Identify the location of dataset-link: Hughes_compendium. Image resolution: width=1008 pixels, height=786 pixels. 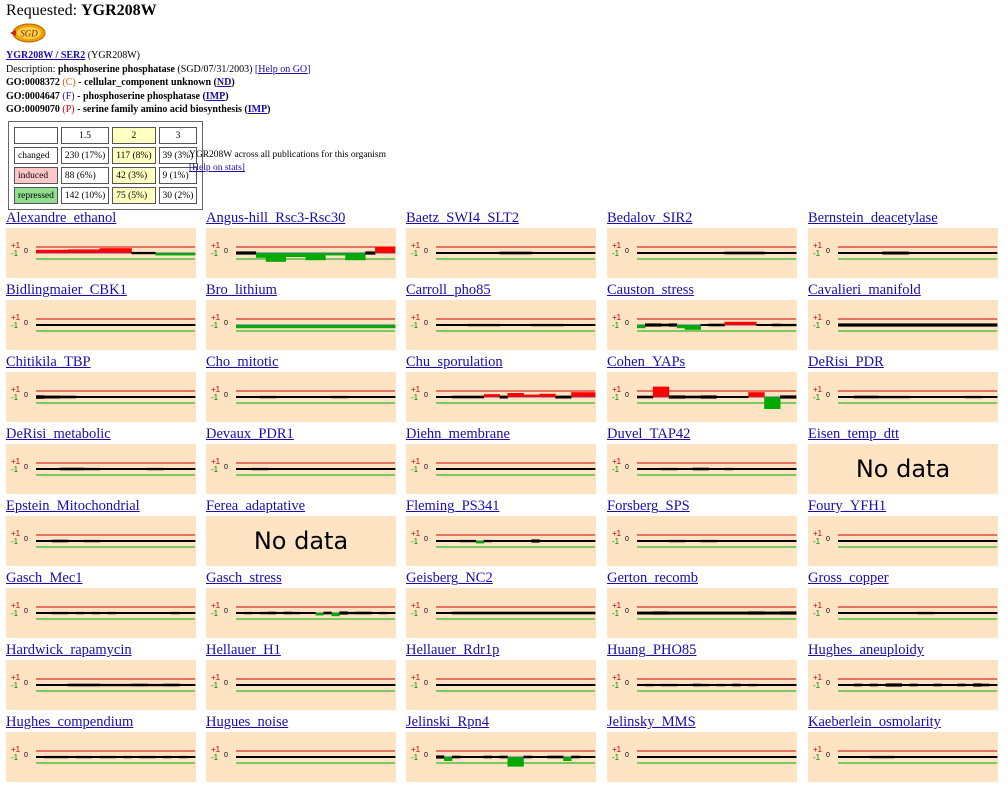
(69, 722).